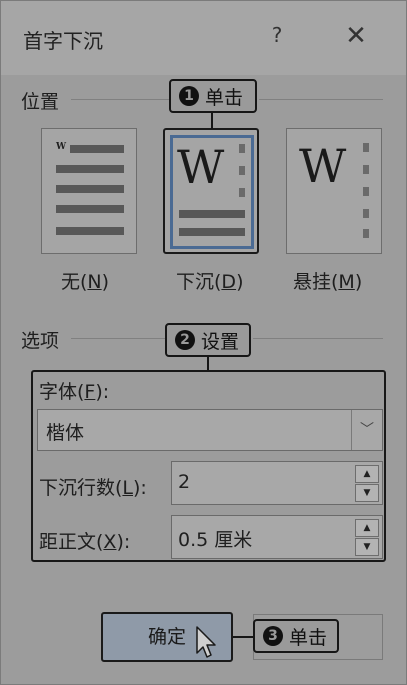 The height and width of the screenshot is (685, 407). I want to click on font-value: 楷体, so click(65, 433).